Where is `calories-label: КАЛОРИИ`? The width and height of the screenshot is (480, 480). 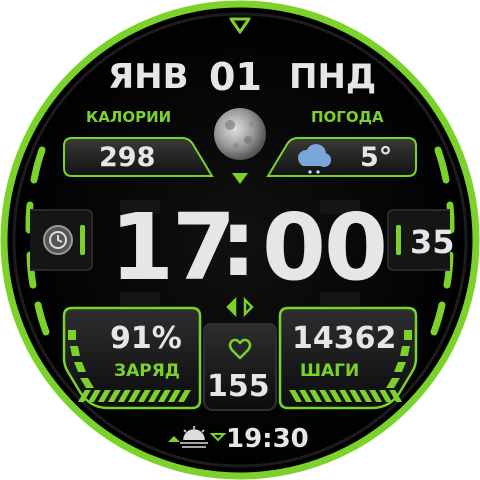 calories-label: КАЛОРИИ is located at coordinates (129, 117).